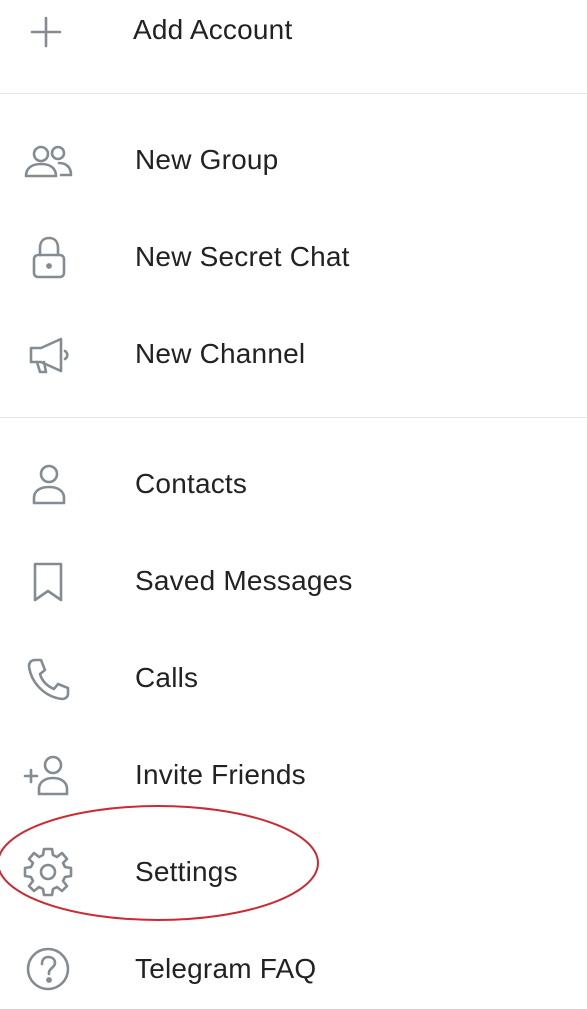  What do you see at coordinates (48, 484) in the screenshot?
I see `person-icon` at bounding box center [48, 484].